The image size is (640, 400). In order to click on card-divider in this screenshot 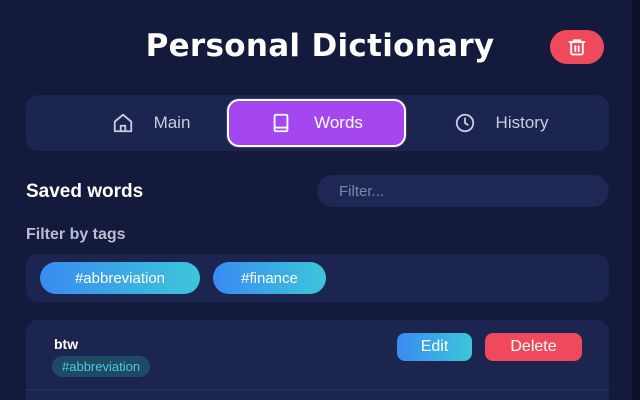, I will do `click(317, 389)`.